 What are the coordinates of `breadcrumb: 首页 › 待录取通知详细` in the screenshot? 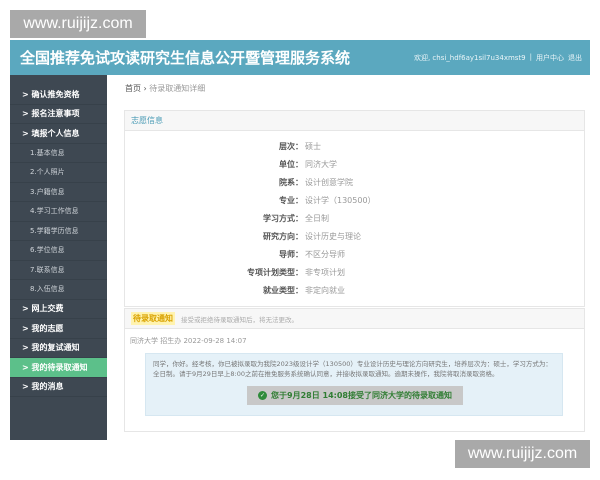 It's located at (165, 88).